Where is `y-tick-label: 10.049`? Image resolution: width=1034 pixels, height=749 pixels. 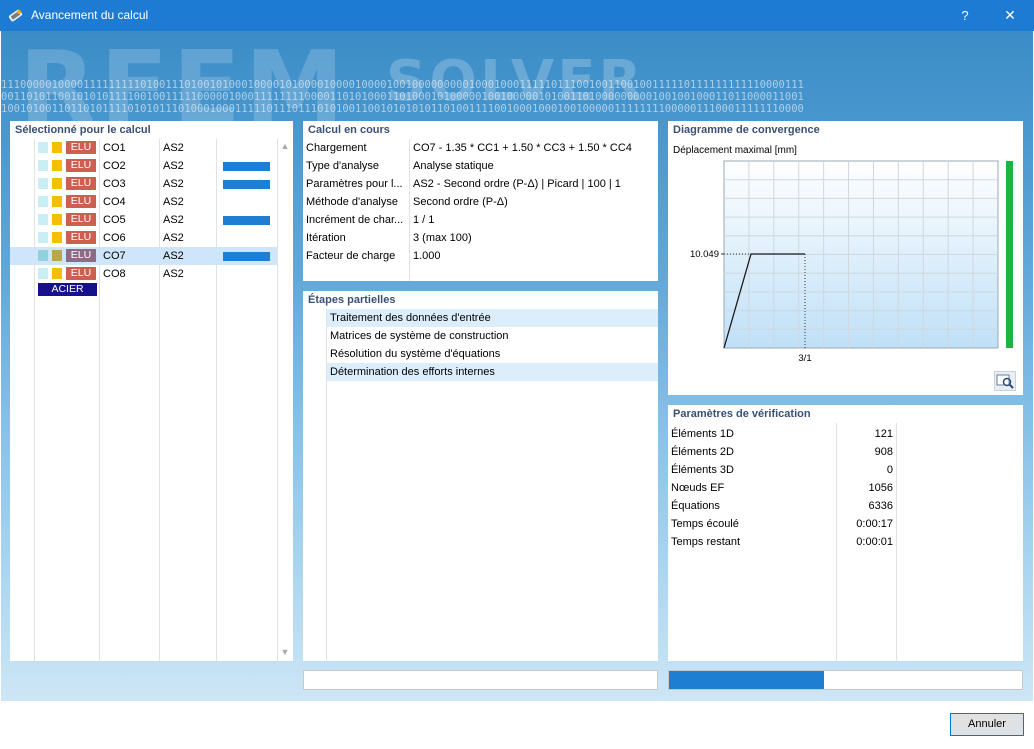 y-tick-label: 10.049 is located at coordinates (704, 254).